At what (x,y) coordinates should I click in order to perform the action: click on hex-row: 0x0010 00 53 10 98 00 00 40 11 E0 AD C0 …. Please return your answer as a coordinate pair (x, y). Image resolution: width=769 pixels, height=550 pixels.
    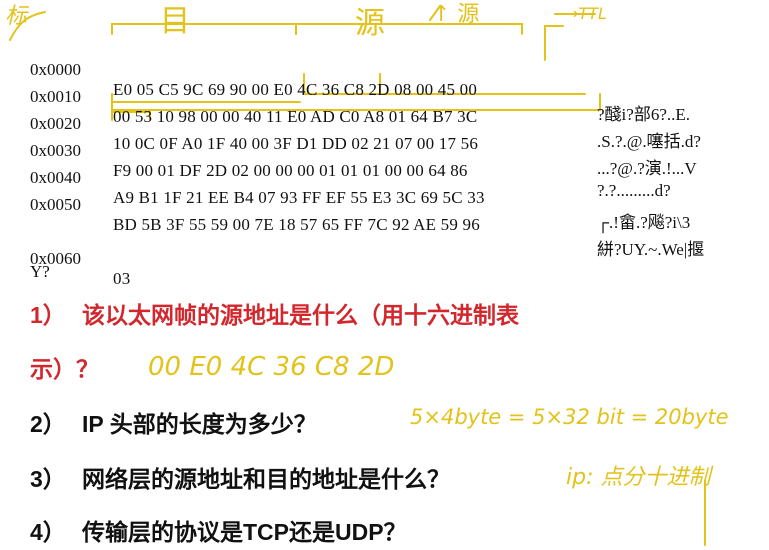
    Looking at the image, I should click on (350, 109).